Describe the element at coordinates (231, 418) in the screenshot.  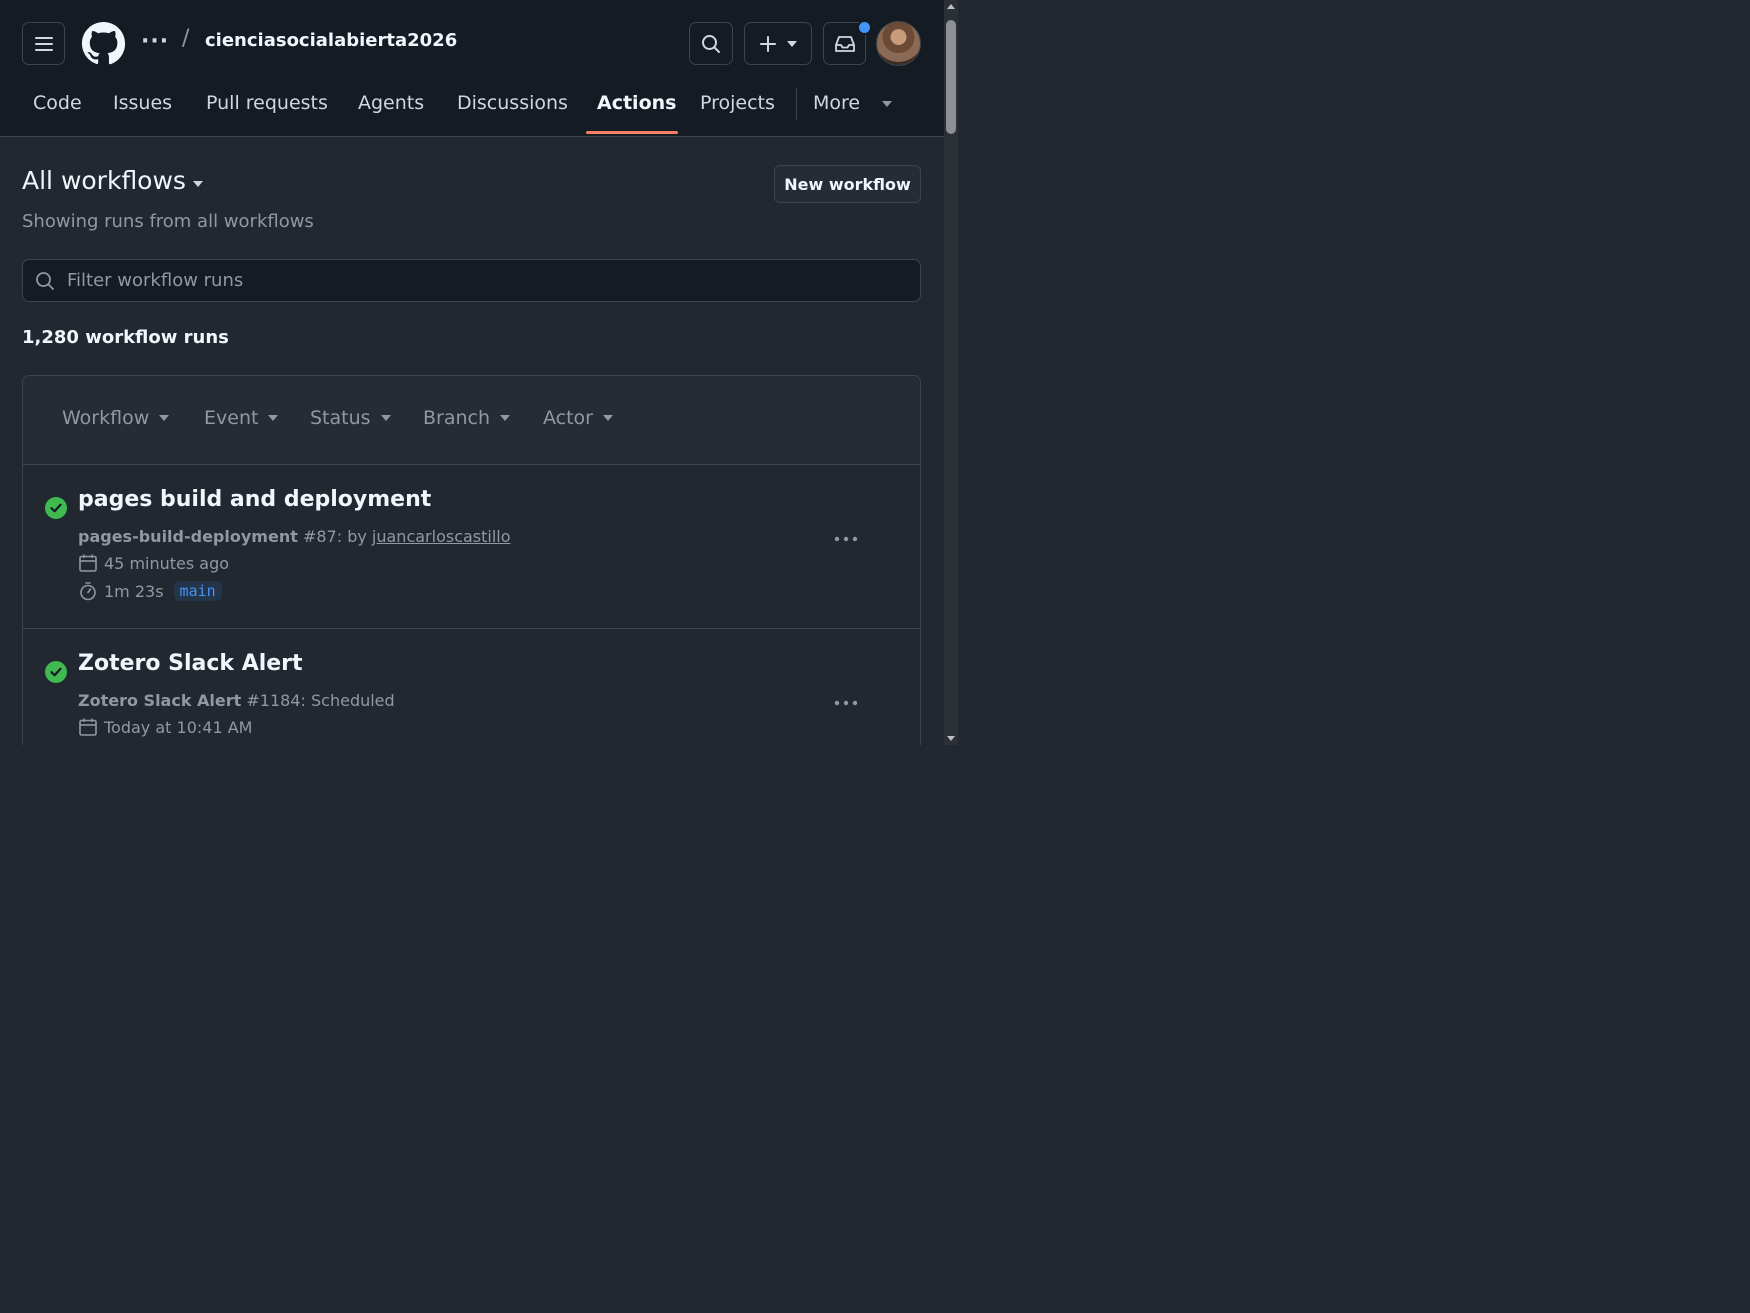
I see `filter-event-label: Event` at that location.